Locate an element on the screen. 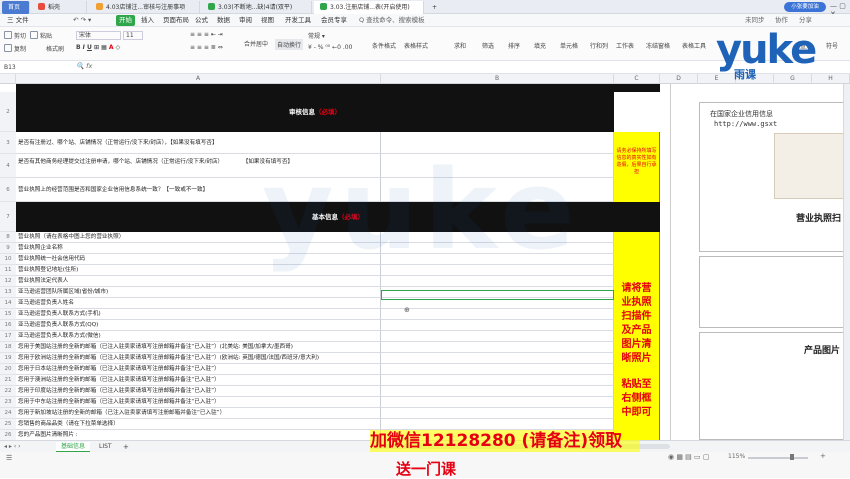 The height and width of the screenshot is (479, 850). cell-a21: 您用于澳洲站注册的全新的邮箱（已注入驻卖家请填写注册邮箱并备注“已入驻”） is located at coordinates (198, 380).